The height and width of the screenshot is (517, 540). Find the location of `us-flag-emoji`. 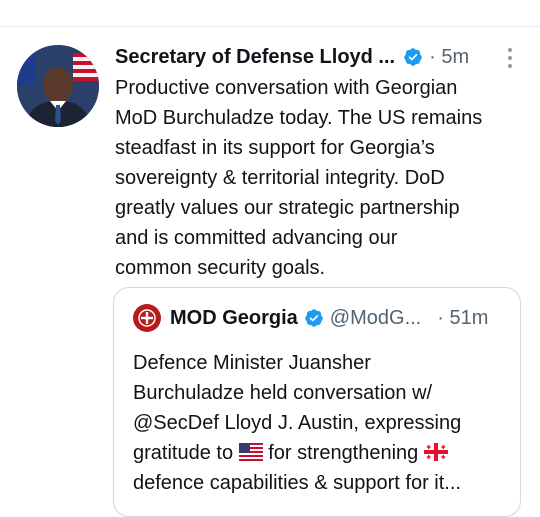

us-flag-emoji is located at coordinates (250, 452).